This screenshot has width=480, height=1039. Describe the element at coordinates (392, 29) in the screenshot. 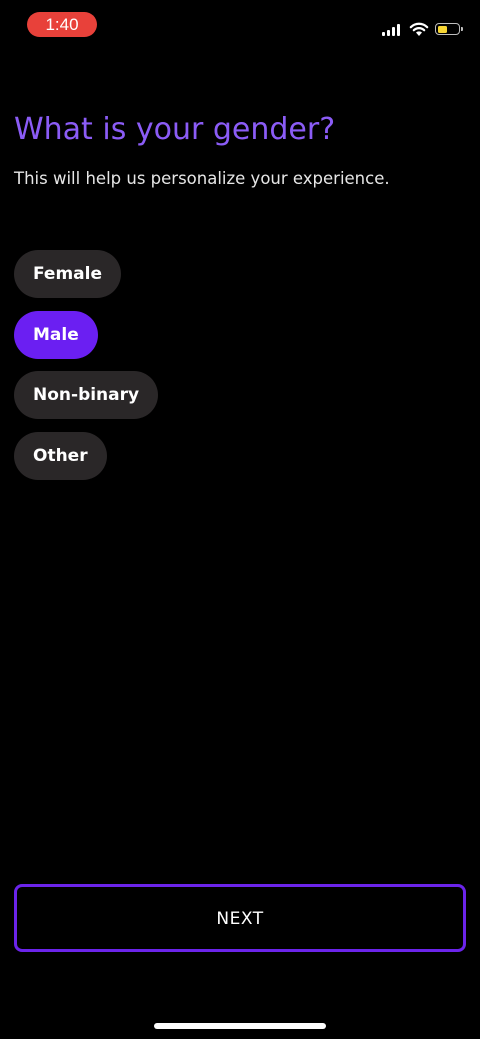

I see `signal-icon` at that location.